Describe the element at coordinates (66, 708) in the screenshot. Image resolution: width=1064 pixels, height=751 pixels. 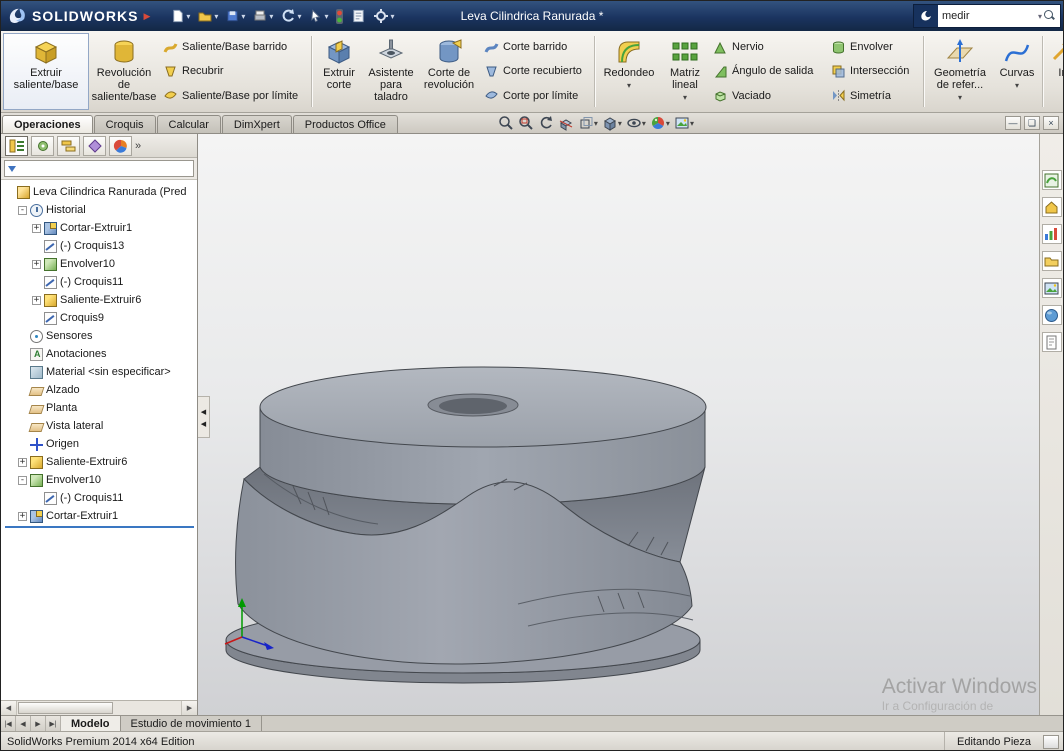
I see `scrollbar-thumb` at that location.